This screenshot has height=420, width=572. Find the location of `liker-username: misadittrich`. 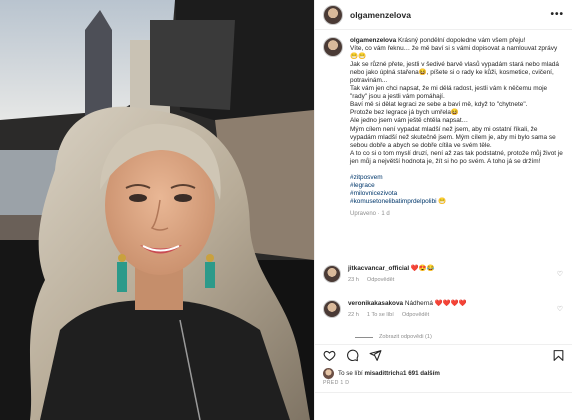

liker-username: misadittrich is located at coordinates (382, 373).